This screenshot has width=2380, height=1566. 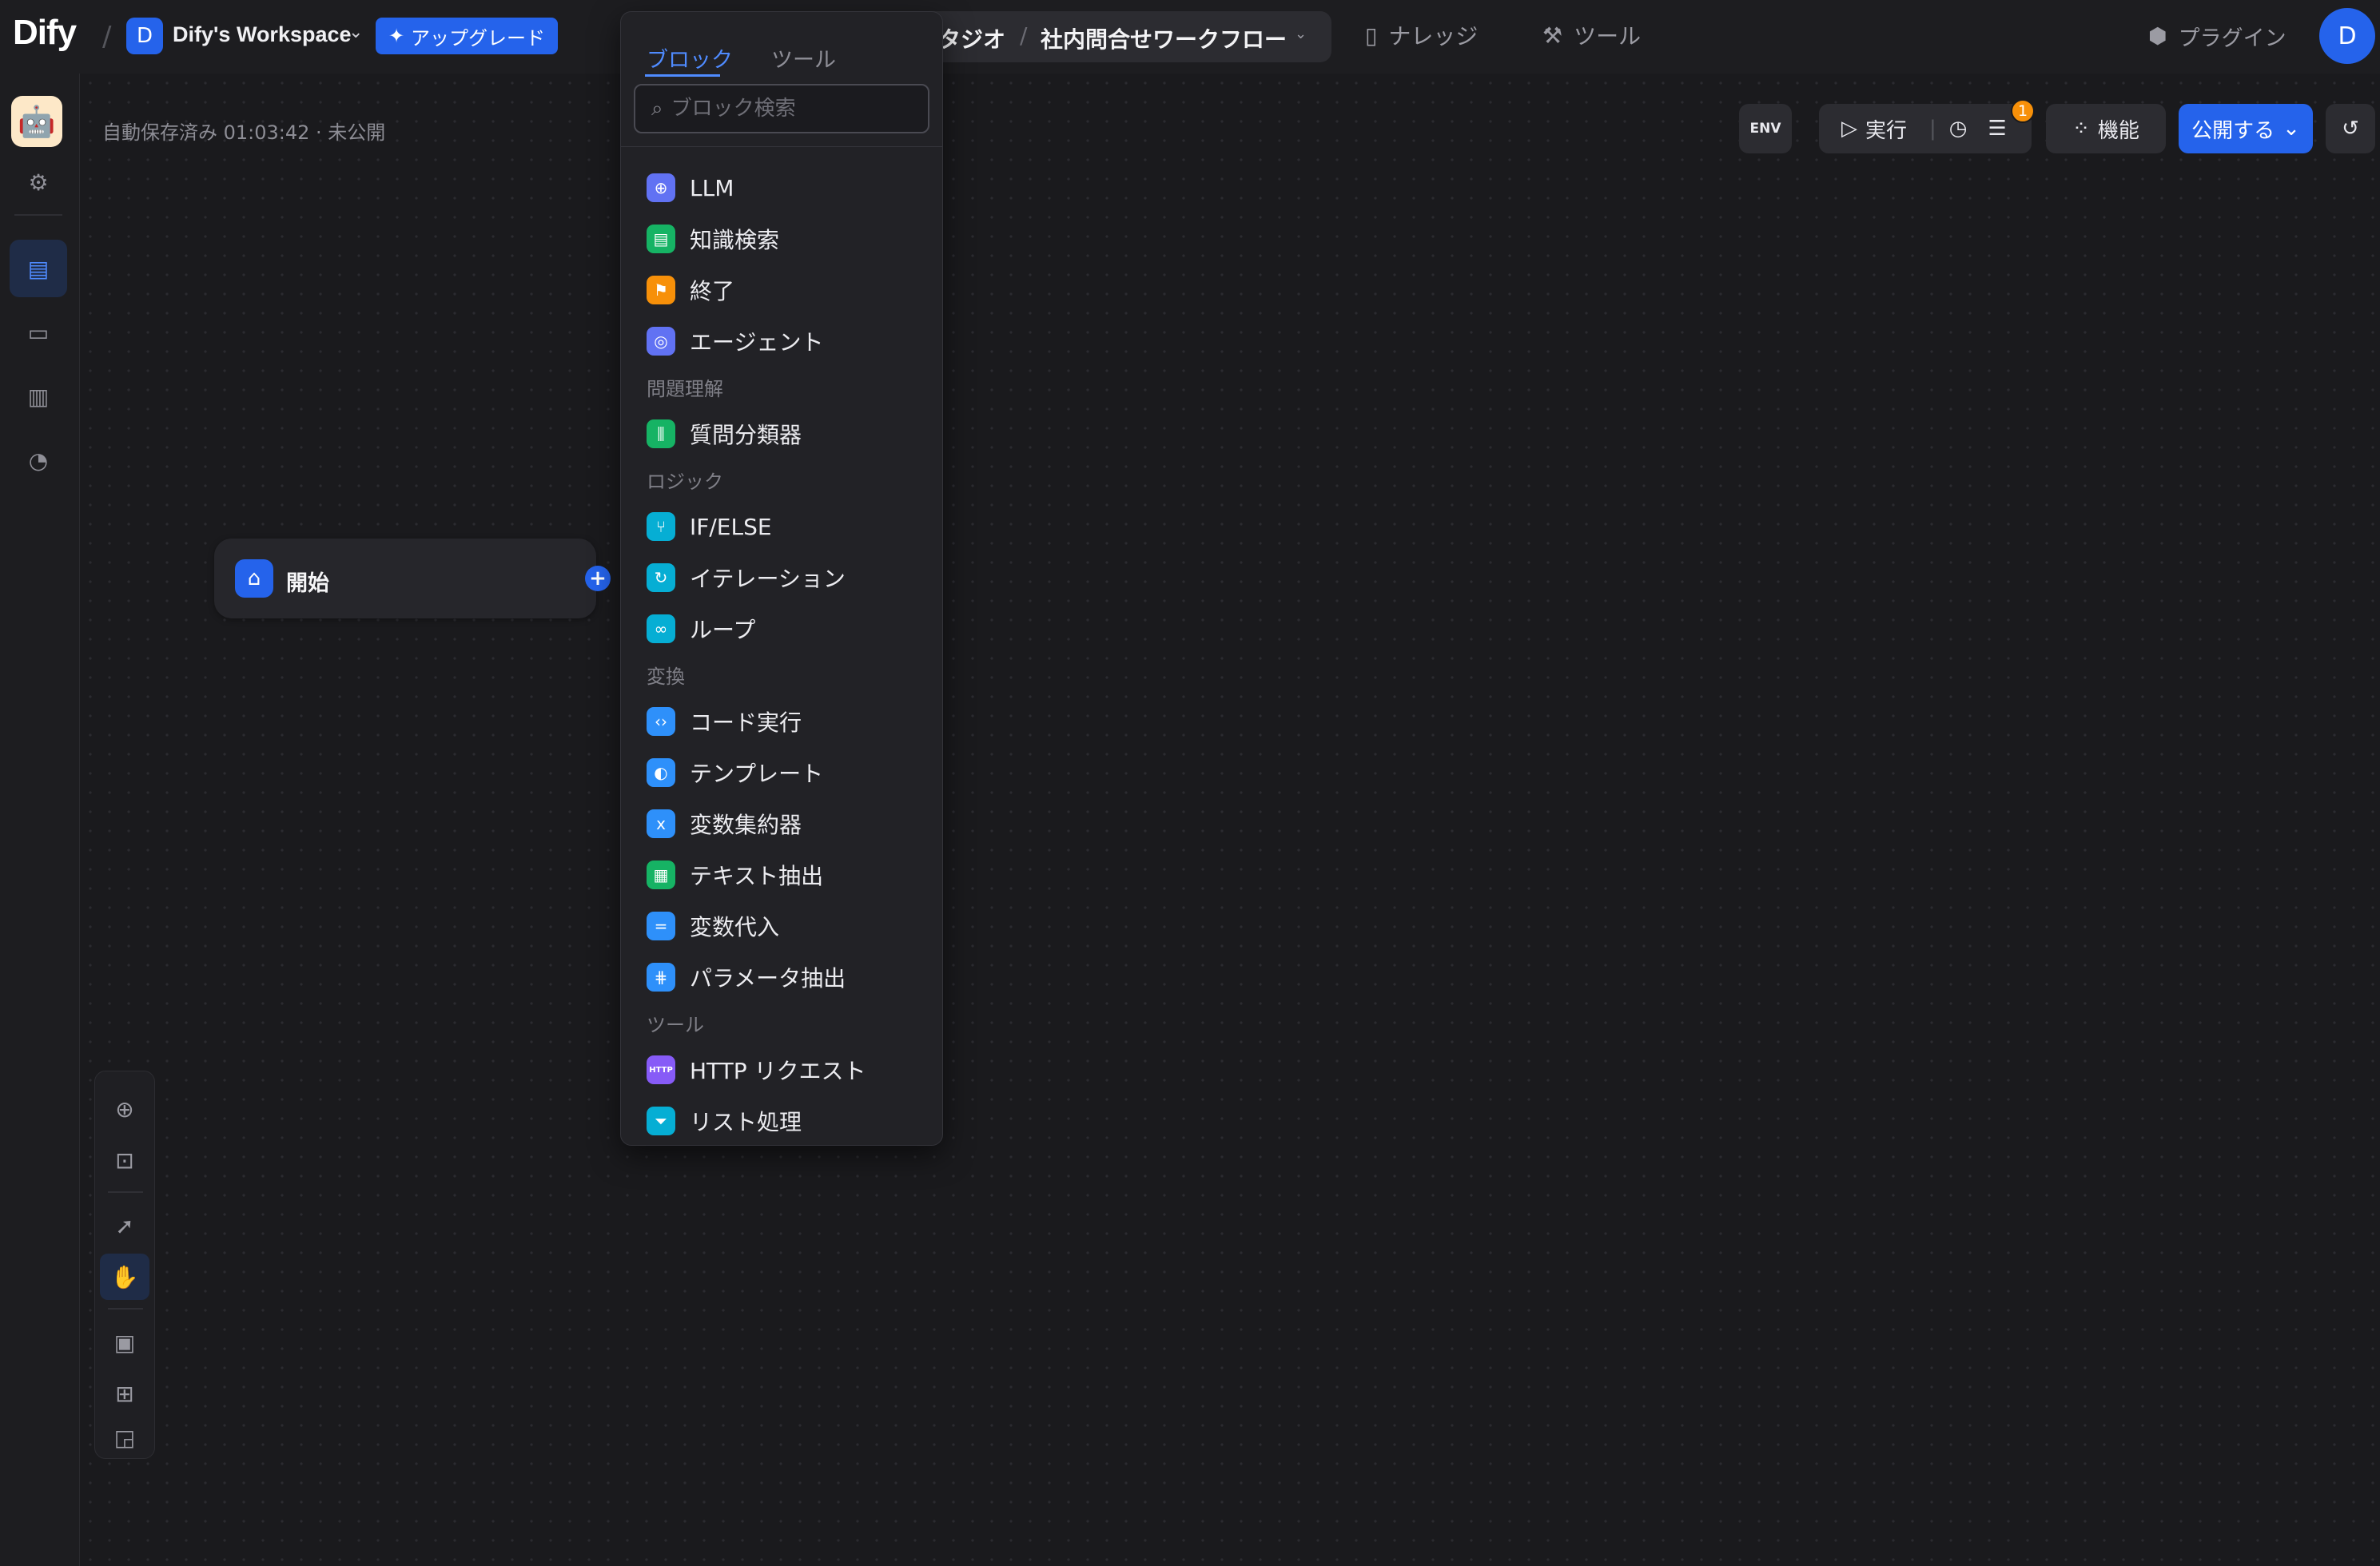 I want to click on add-note-icon: ⊡, so click(x=125, y=1160).